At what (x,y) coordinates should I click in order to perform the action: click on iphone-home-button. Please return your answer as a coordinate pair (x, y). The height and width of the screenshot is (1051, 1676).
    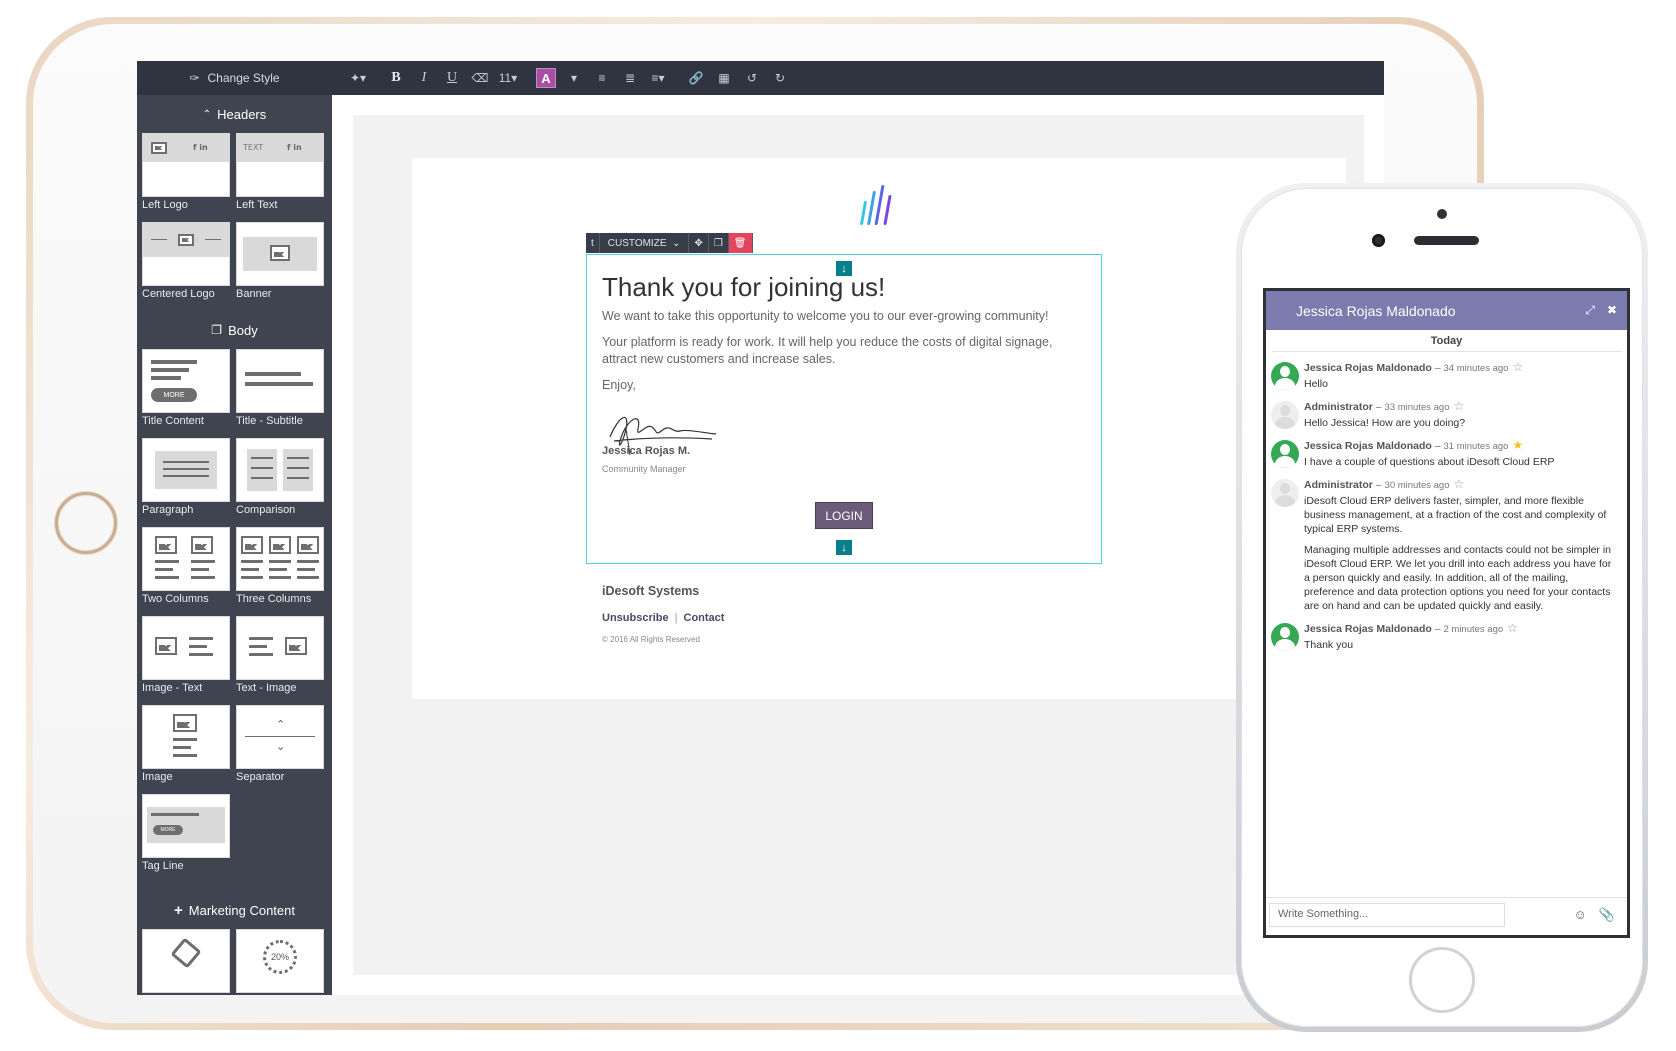
    Looking at the image, I should click on (1442, 980).